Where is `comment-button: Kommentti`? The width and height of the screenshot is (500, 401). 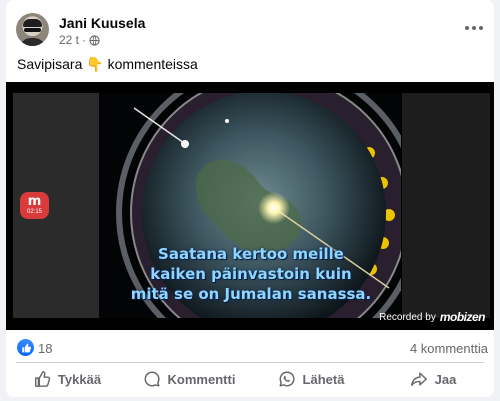
comment-button: Kommentti is located at coordinates (189, 379).